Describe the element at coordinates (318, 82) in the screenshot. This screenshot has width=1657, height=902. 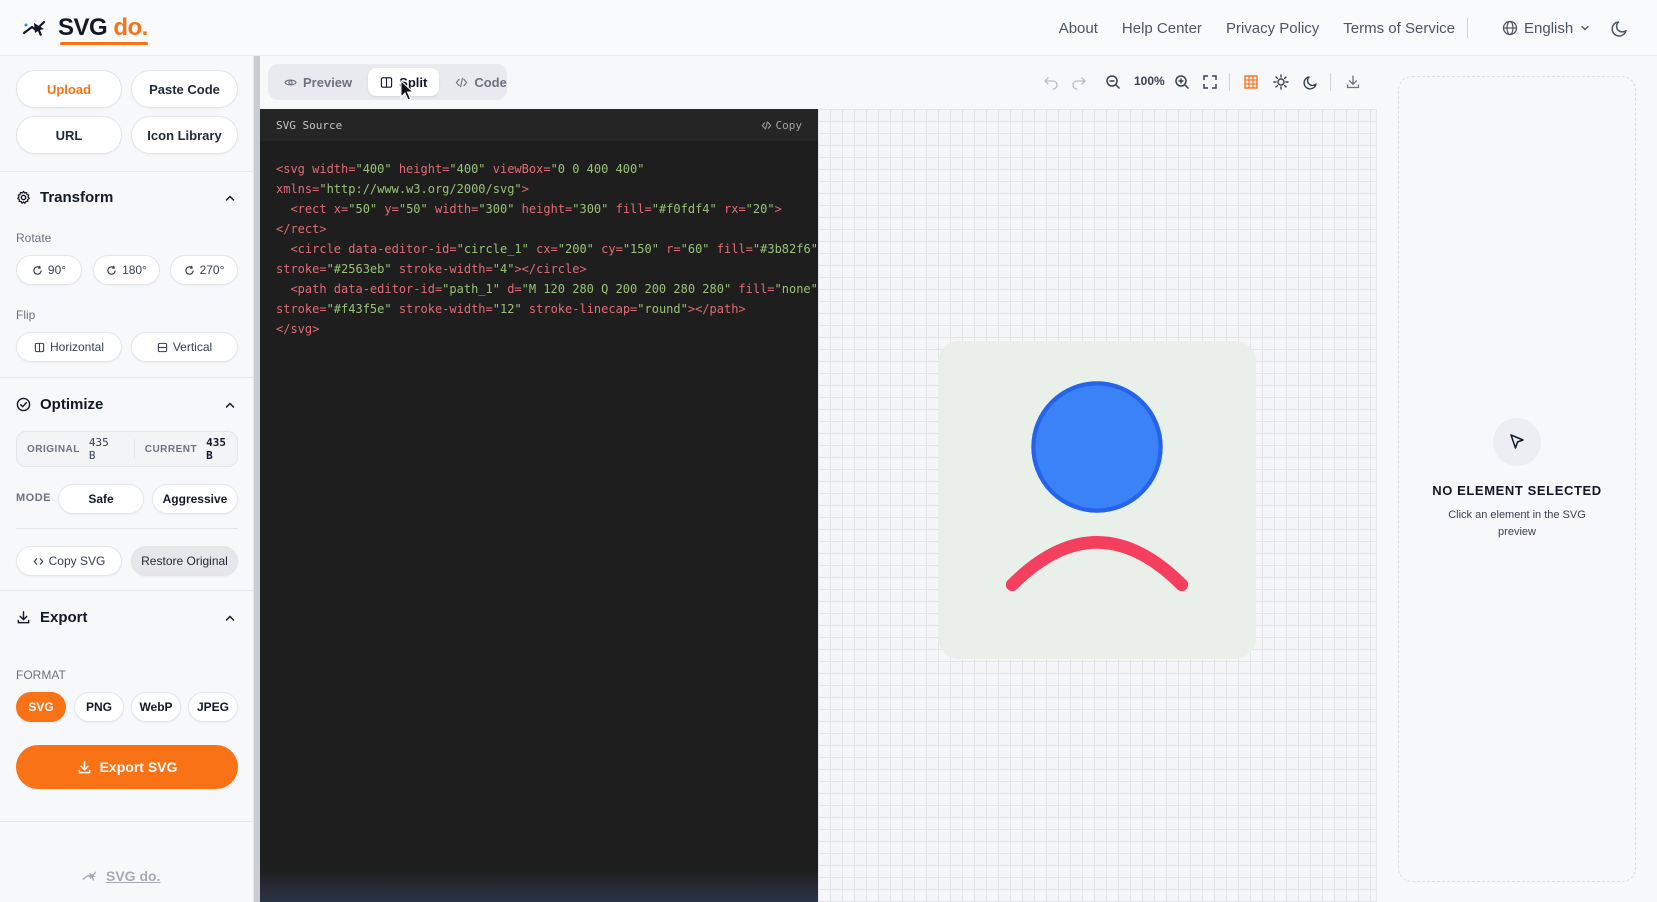
I see `tab-preview: Preview` at that location.